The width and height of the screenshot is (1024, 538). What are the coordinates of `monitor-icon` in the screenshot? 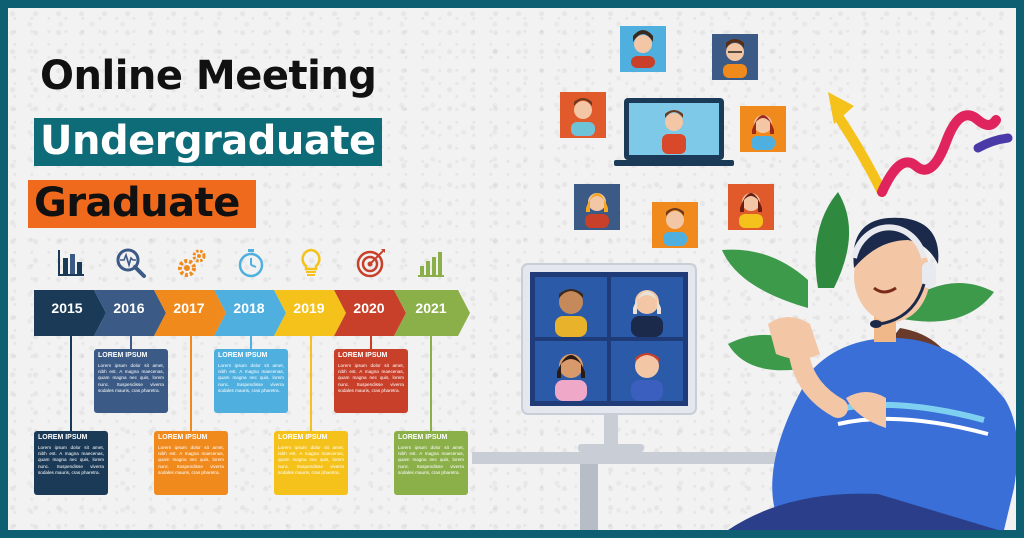 It's located at (609, 357).